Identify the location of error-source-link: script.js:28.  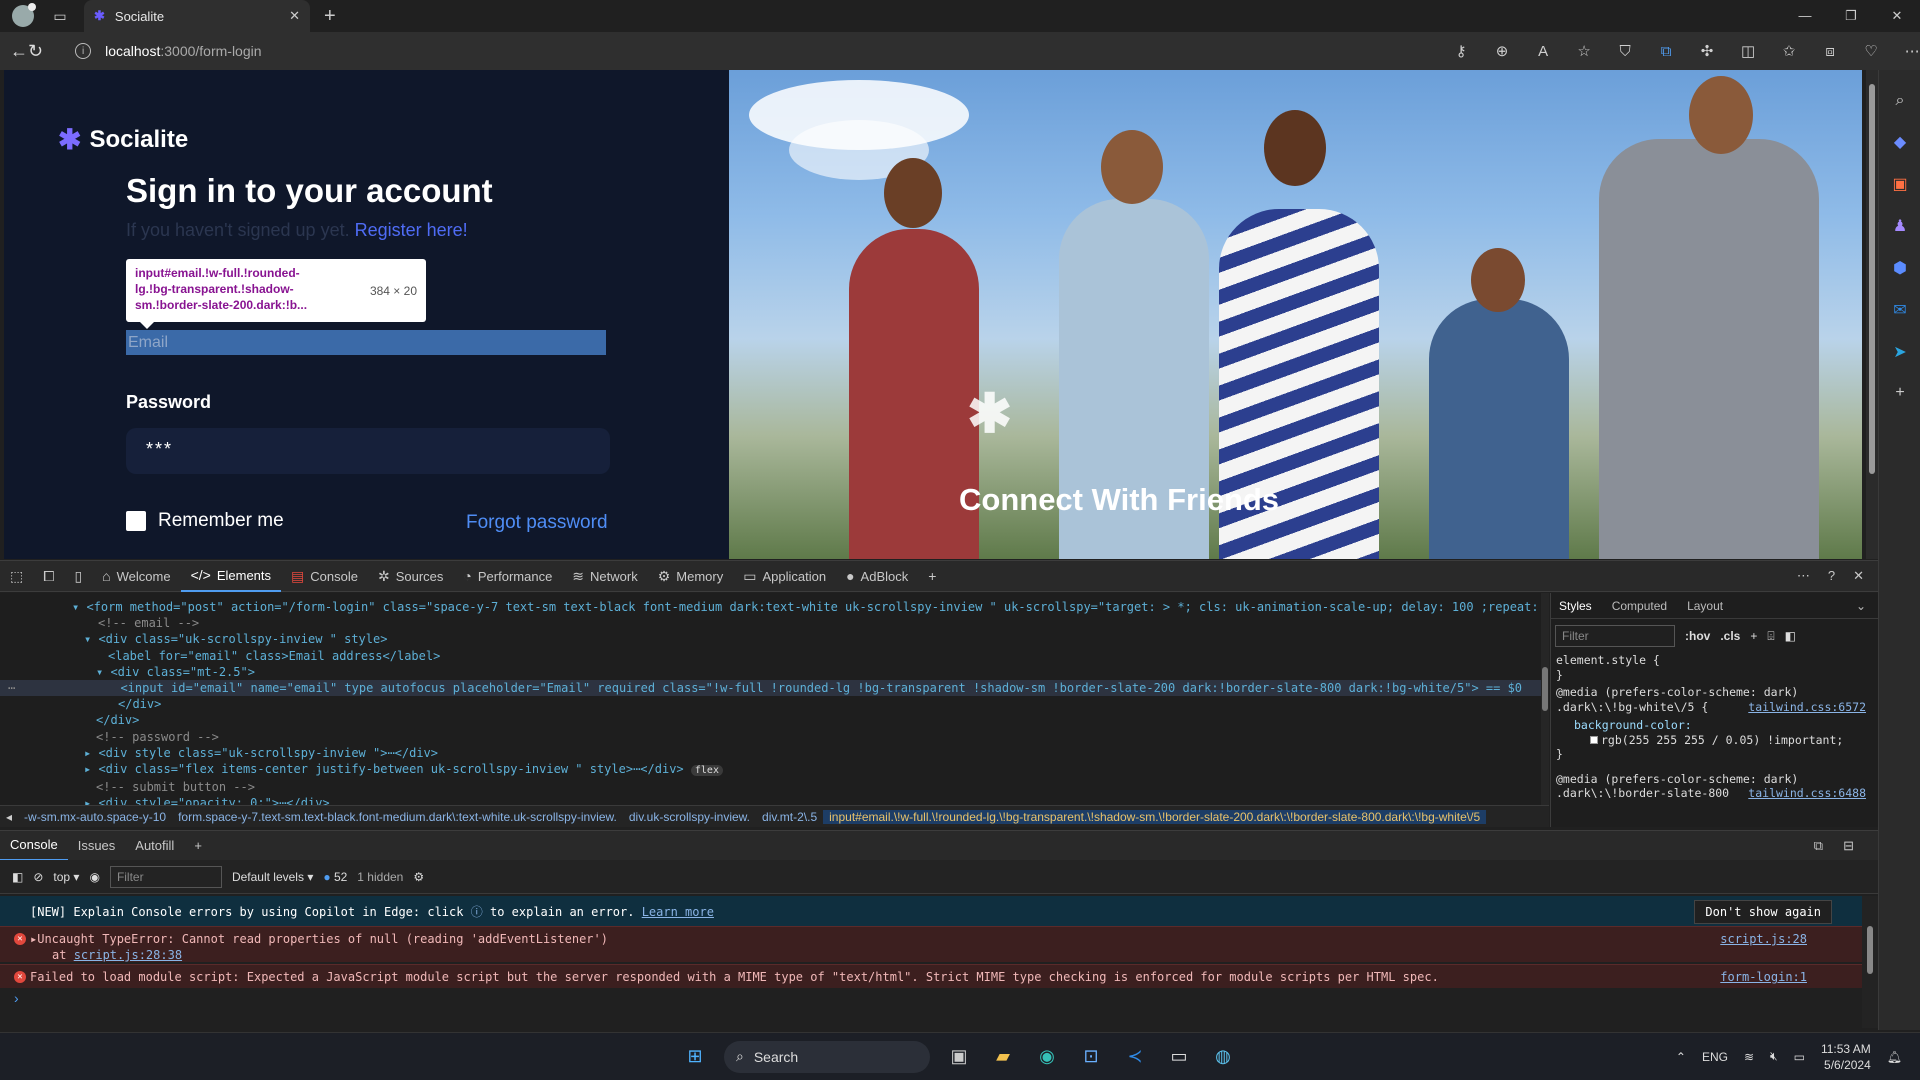
(1763, 939).